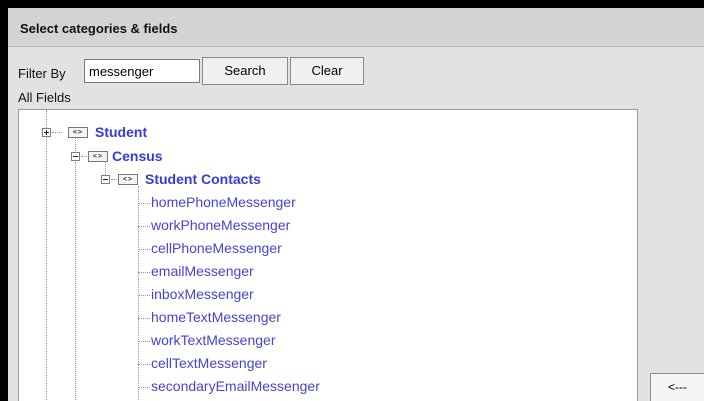  I want to click on remove-field-button: <---, so click(677, 387).